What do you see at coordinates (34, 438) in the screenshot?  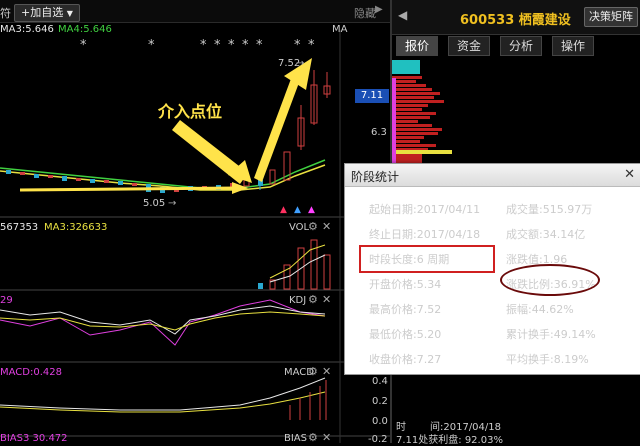 I see `bias-value: BIAS3 30.472` at bounding box center [34, 438].